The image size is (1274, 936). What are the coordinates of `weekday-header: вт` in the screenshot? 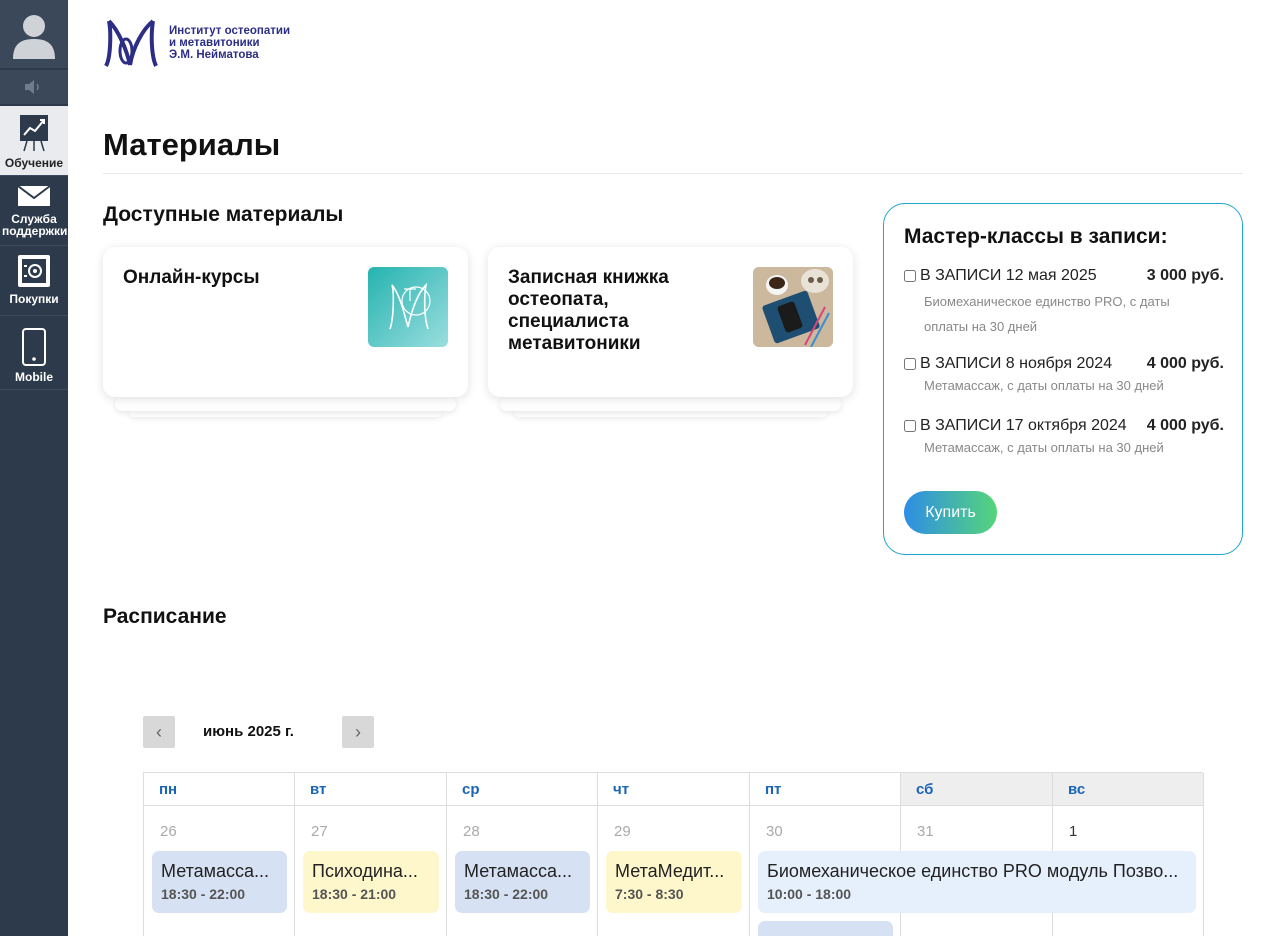 It's located at (371, 789).